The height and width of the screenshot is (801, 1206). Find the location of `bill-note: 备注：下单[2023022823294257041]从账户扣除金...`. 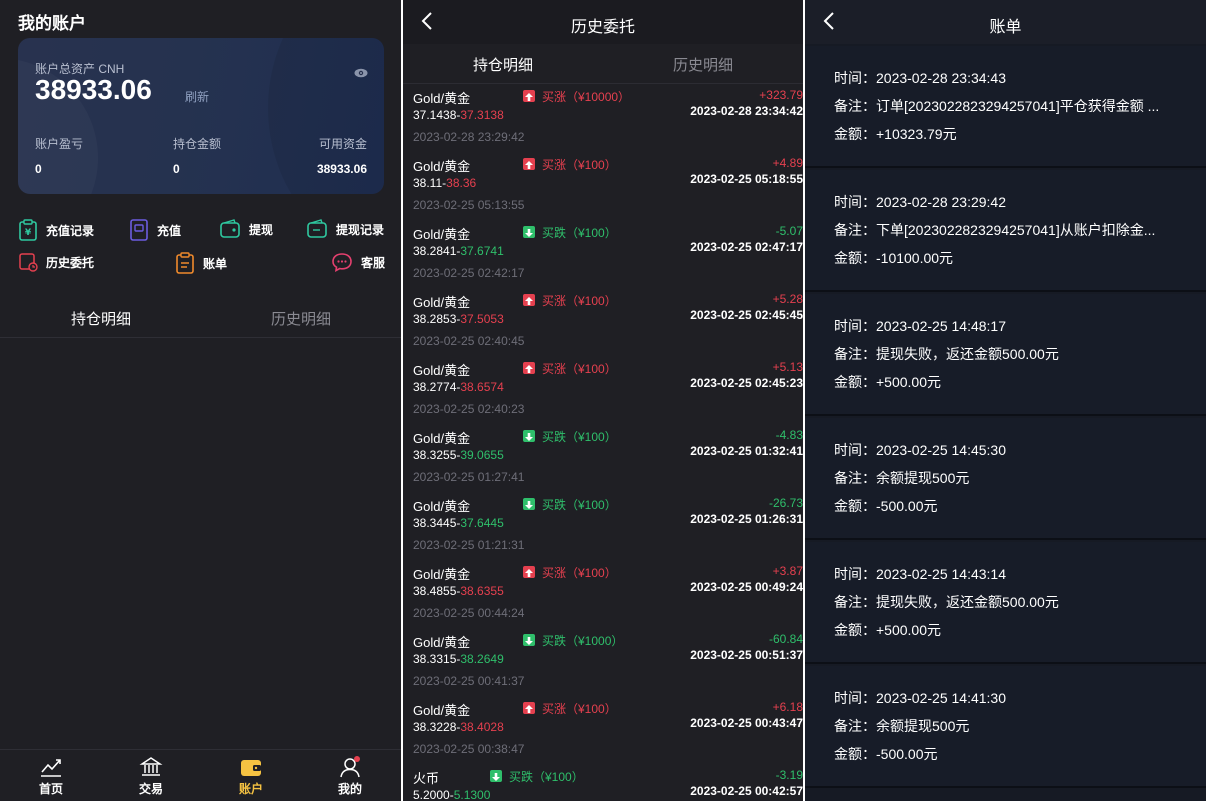

bill-note: 备注：下单[2023022823294257041]从账户扣除金... is located at coordinates (995, 230).